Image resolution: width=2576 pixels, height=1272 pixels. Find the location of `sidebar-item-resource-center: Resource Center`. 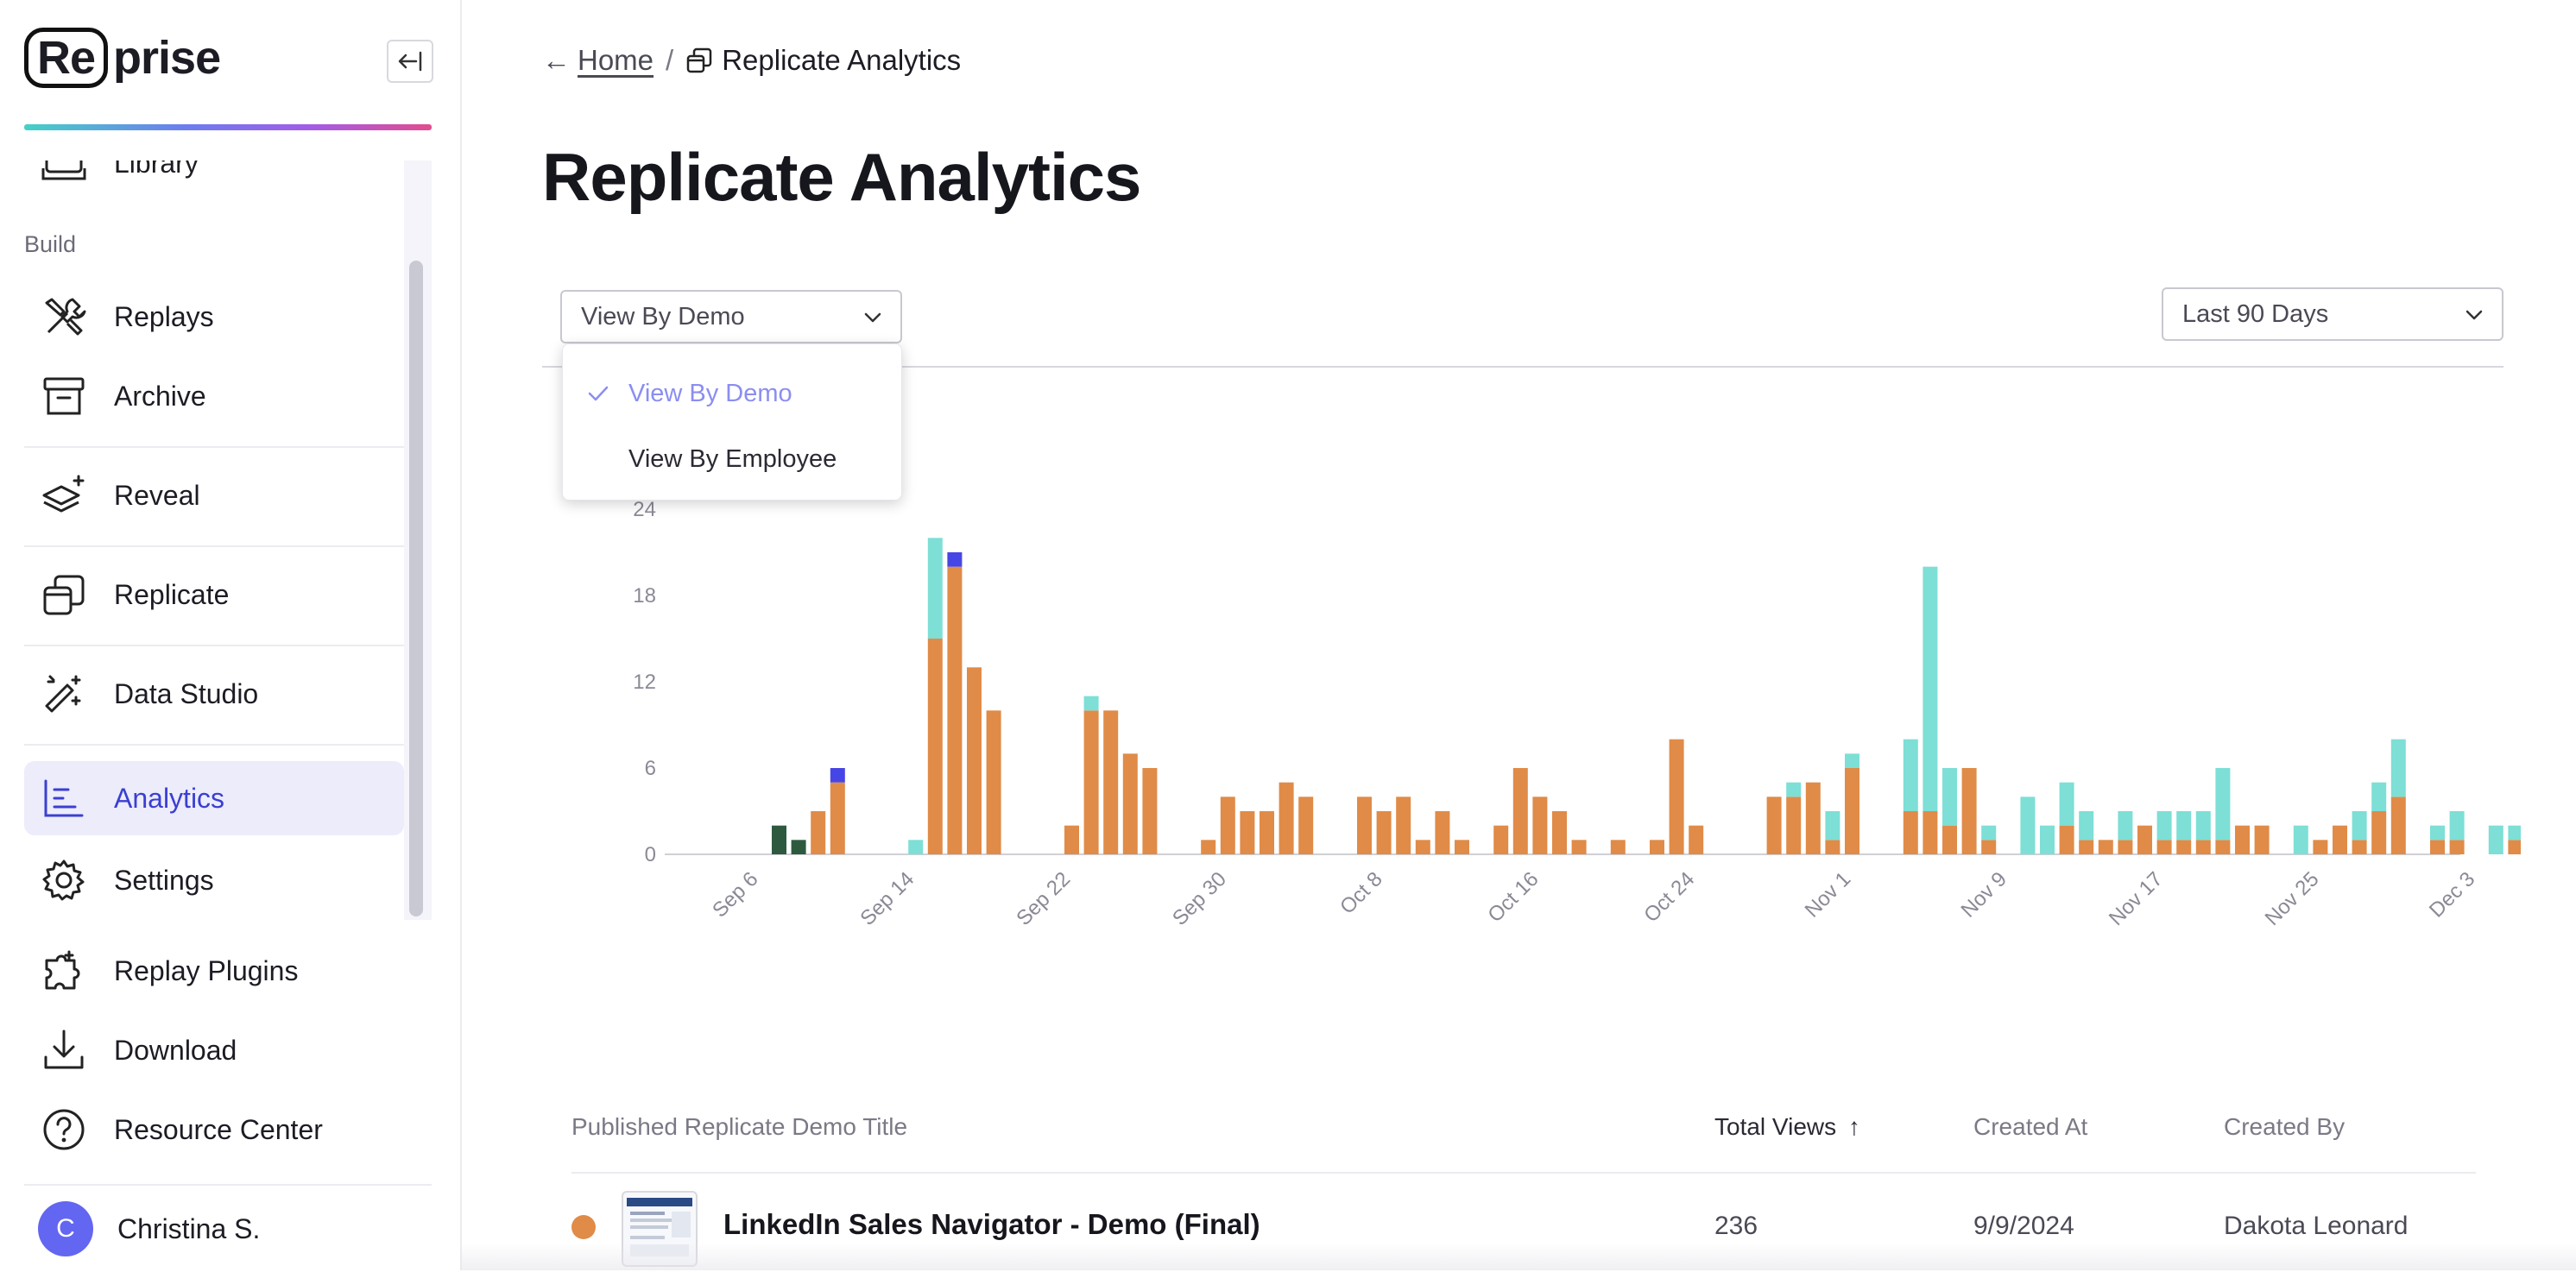

sidebar-item-resource-center: Resource Center is located at coordinates (214, 1130).